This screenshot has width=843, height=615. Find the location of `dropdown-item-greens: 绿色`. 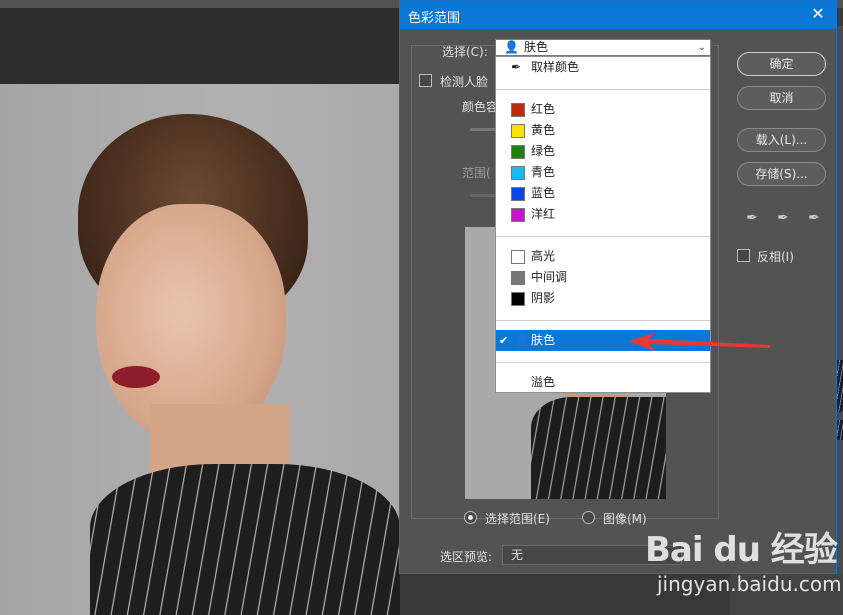

dropdown-item-greens: 绿色 is located at coordinates (603, 151).